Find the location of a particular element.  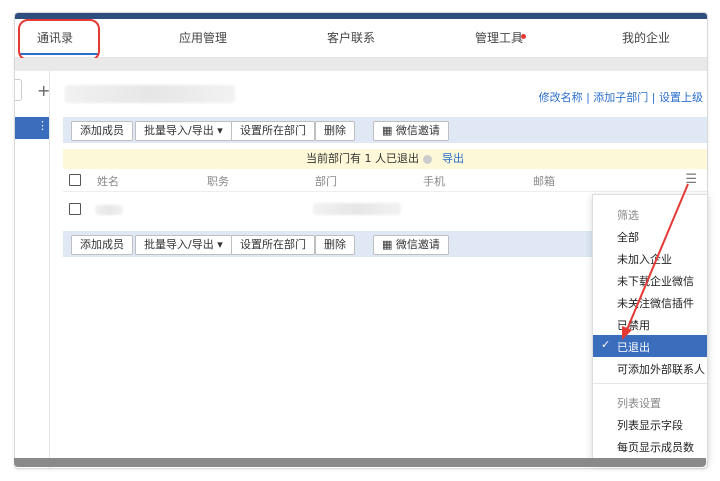

list-settings-title: 列表设置 is located at coordinates (639, 403).